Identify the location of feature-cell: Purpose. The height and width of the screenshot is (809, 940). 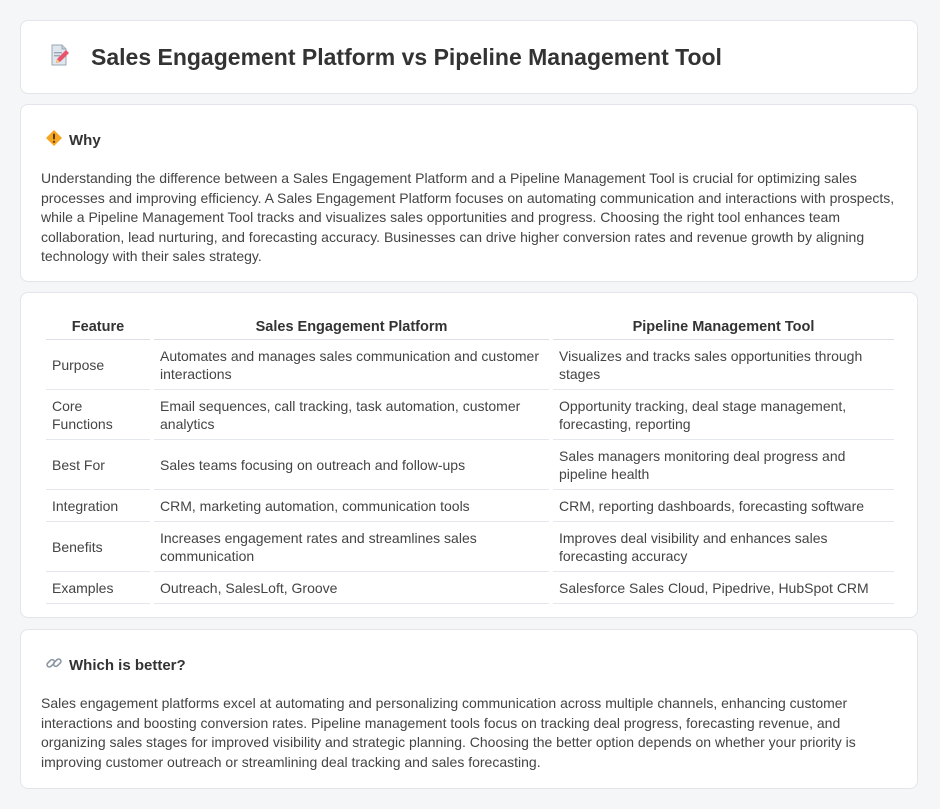
(98, 365).